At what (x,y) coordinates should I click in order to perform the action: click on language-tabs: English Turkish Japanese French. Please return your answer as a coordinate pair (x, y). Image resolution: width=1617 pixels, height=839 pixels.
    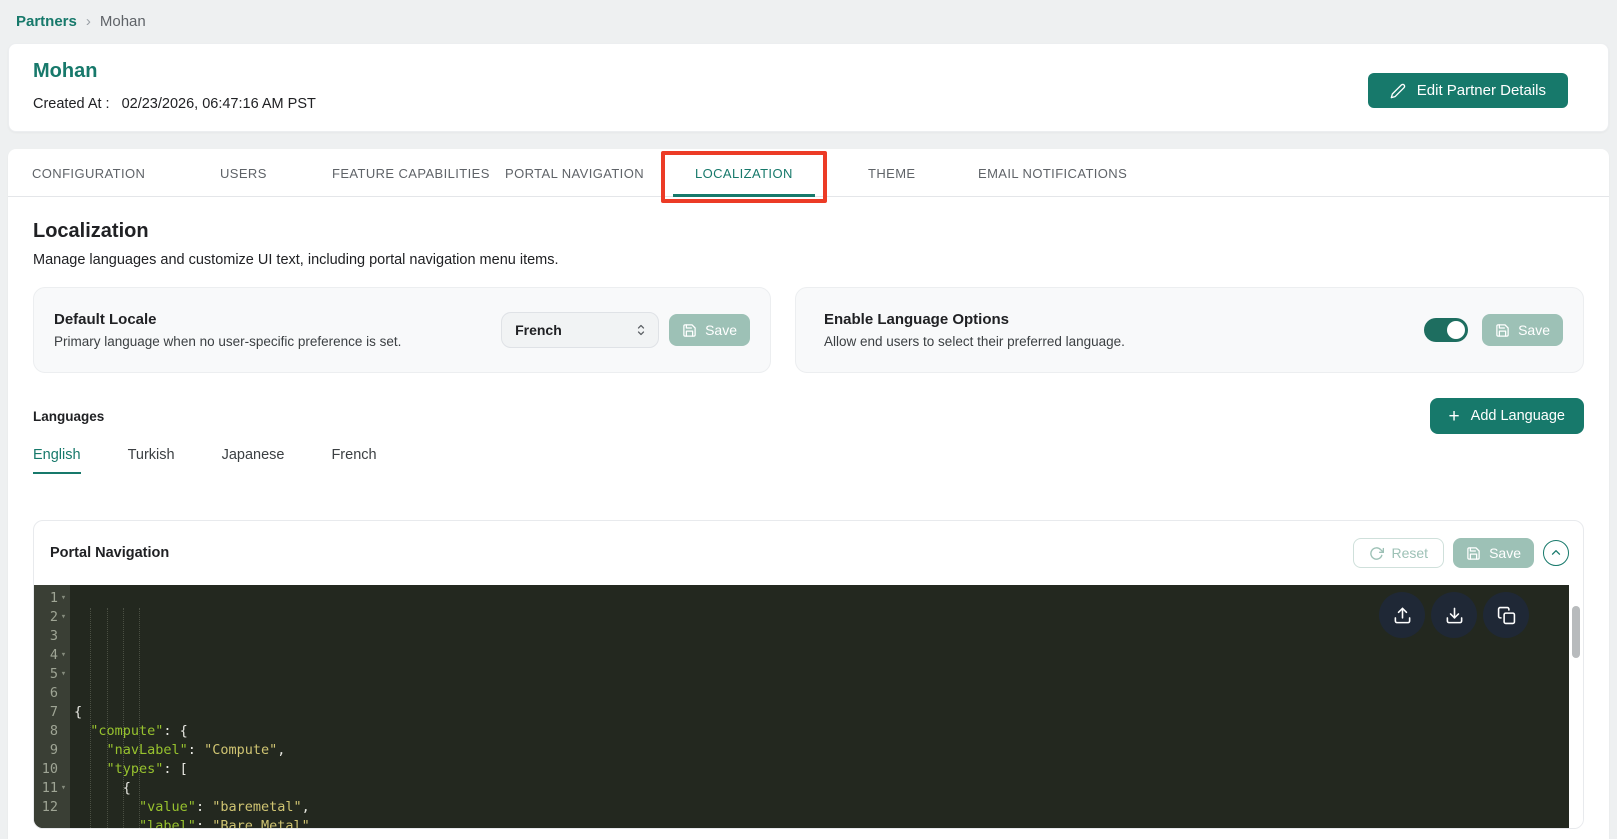
    Looking at the image, I should click on (808, 460).